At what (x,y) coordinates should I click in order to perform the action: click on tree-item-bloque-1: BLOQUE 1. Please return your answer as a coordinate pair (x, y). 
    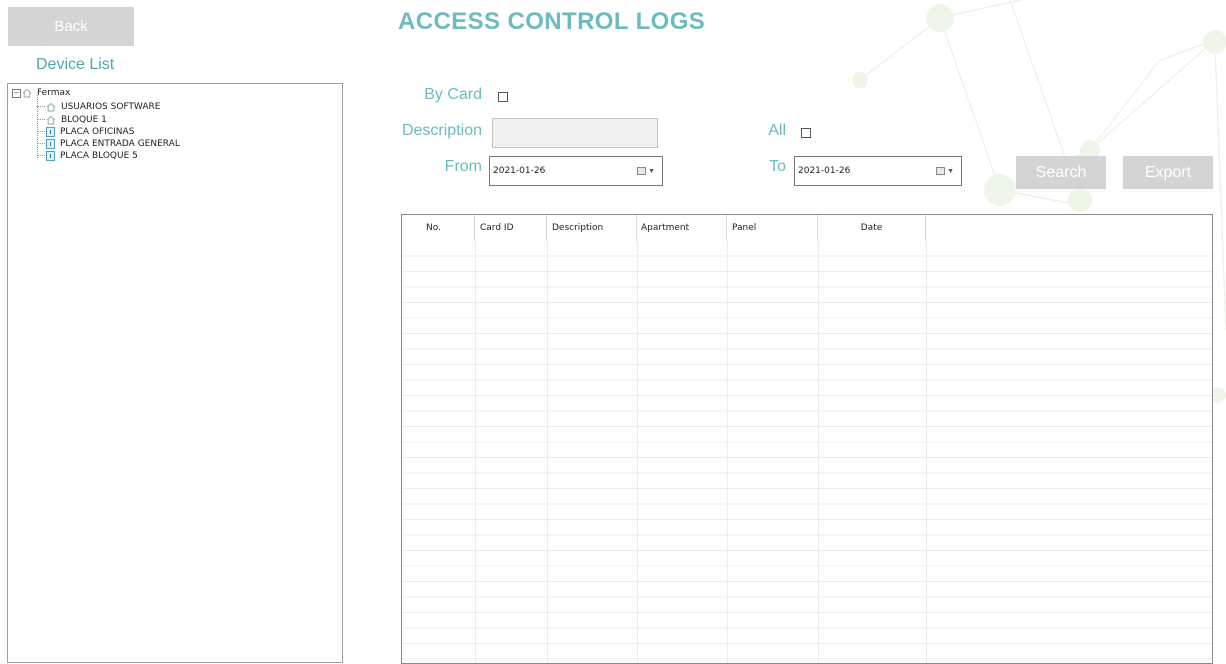
    Looking at the image, I should click on (72, 119).